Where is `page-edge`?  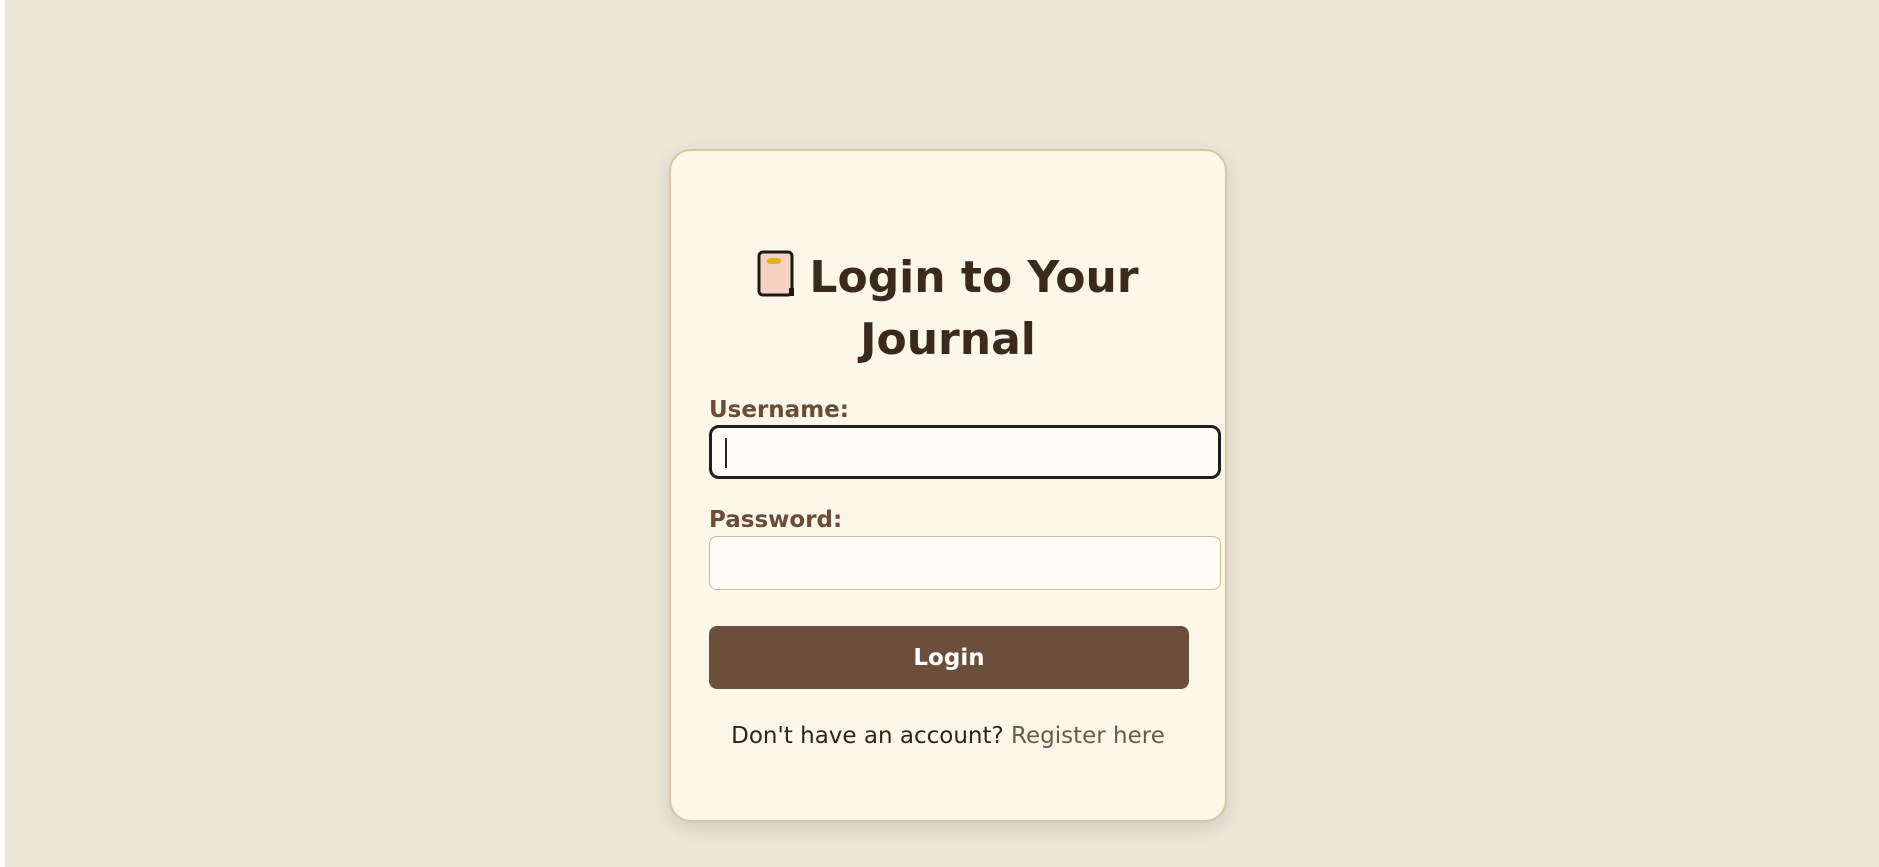 page-edge is located at coordinates (2, 433).